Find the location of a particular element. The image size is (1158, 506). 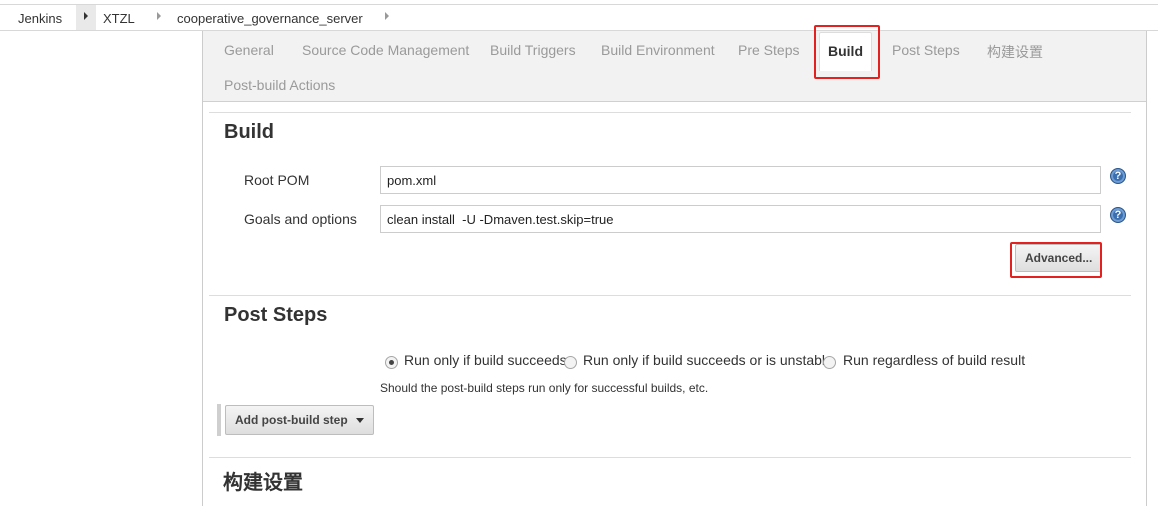

radio-run-regardless is located at coordinates (829, 362).